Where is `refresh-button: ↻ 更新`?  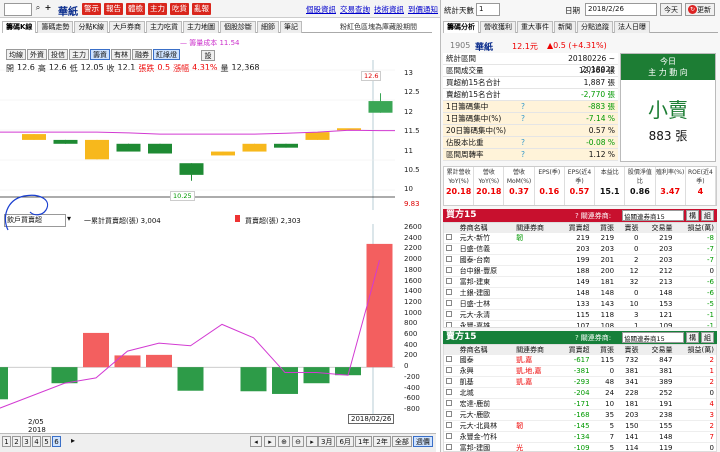 refresh-button: ↻ 更新 is located at coordinates (700, 9).